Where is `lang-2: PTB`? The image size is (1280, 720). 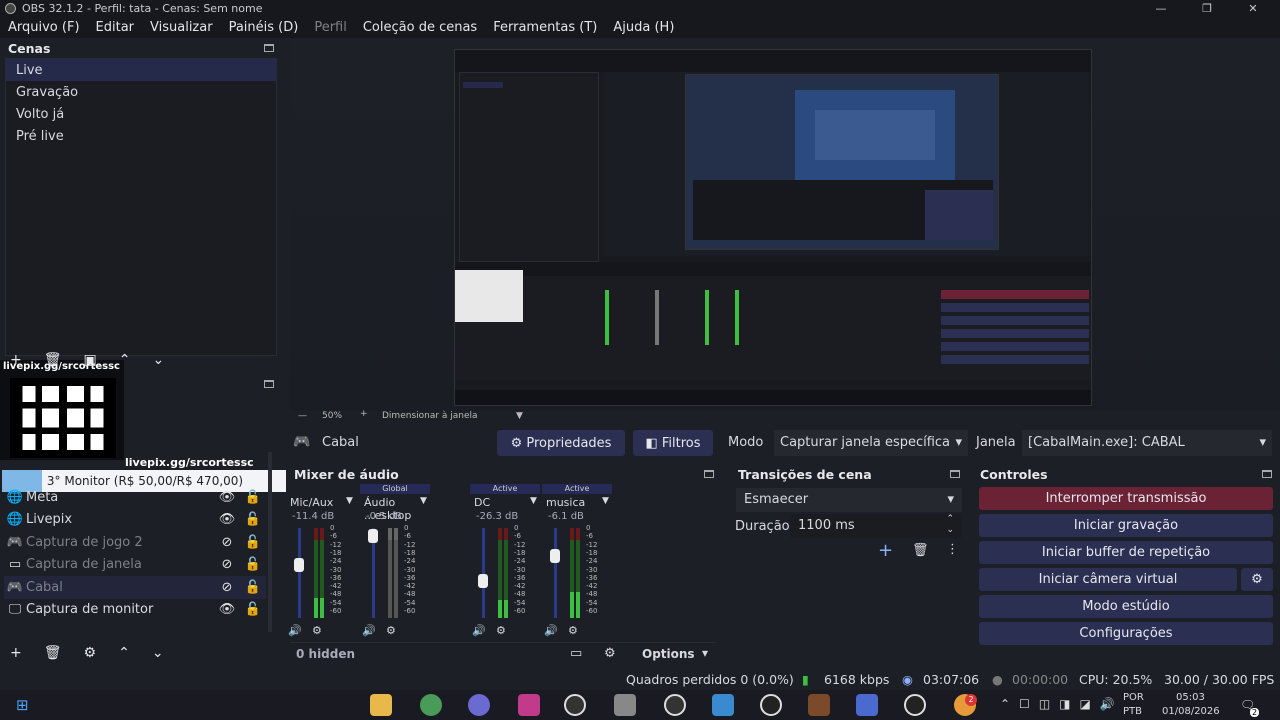
lang-2: PTB is located at coordinates (1132, 711).